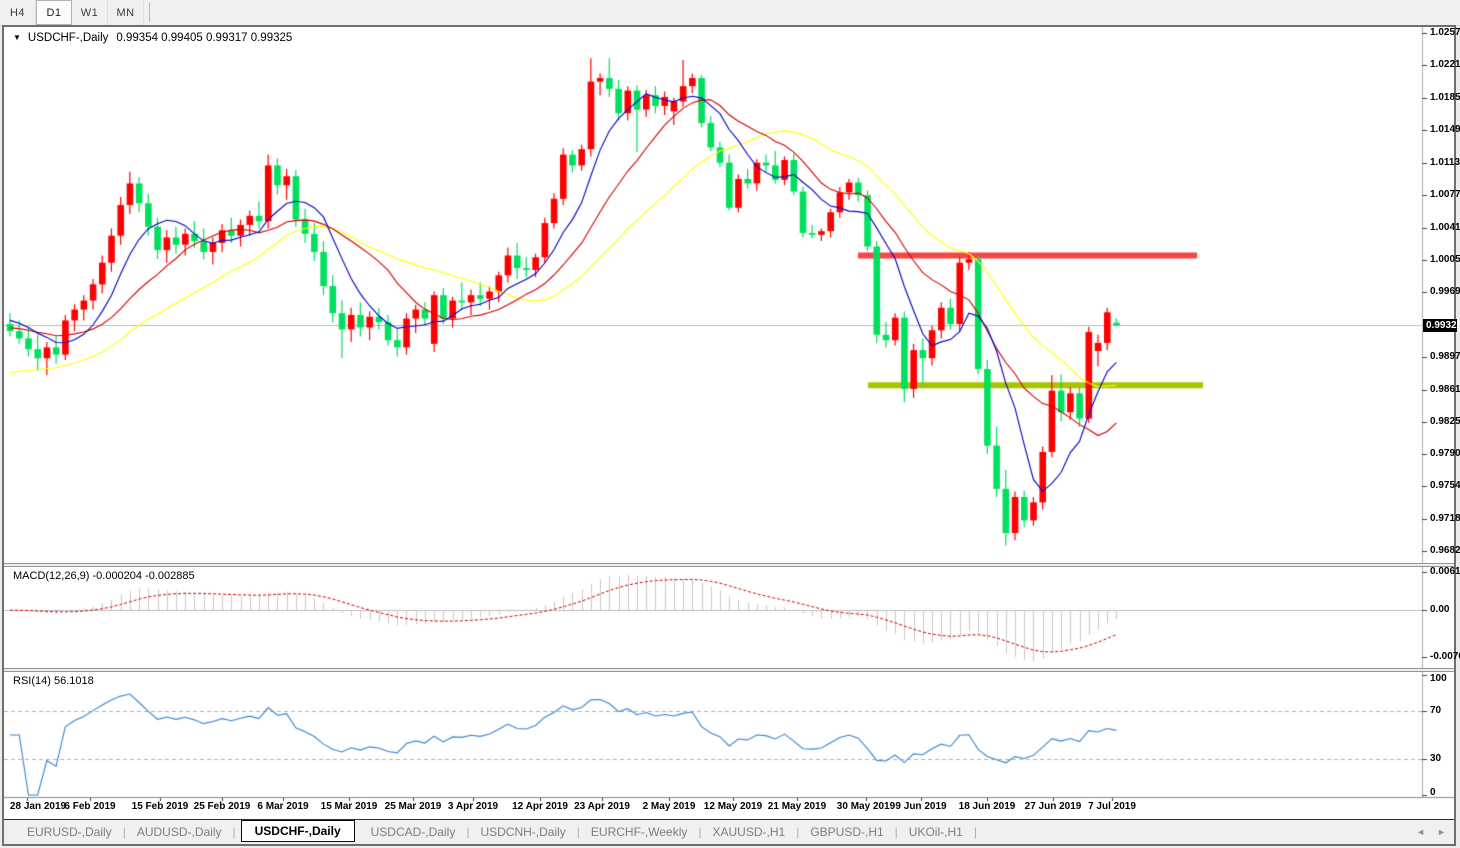 The image size is (1460, 848). I want to click on price-axis-label: 0.98250, so click(1445, 422).